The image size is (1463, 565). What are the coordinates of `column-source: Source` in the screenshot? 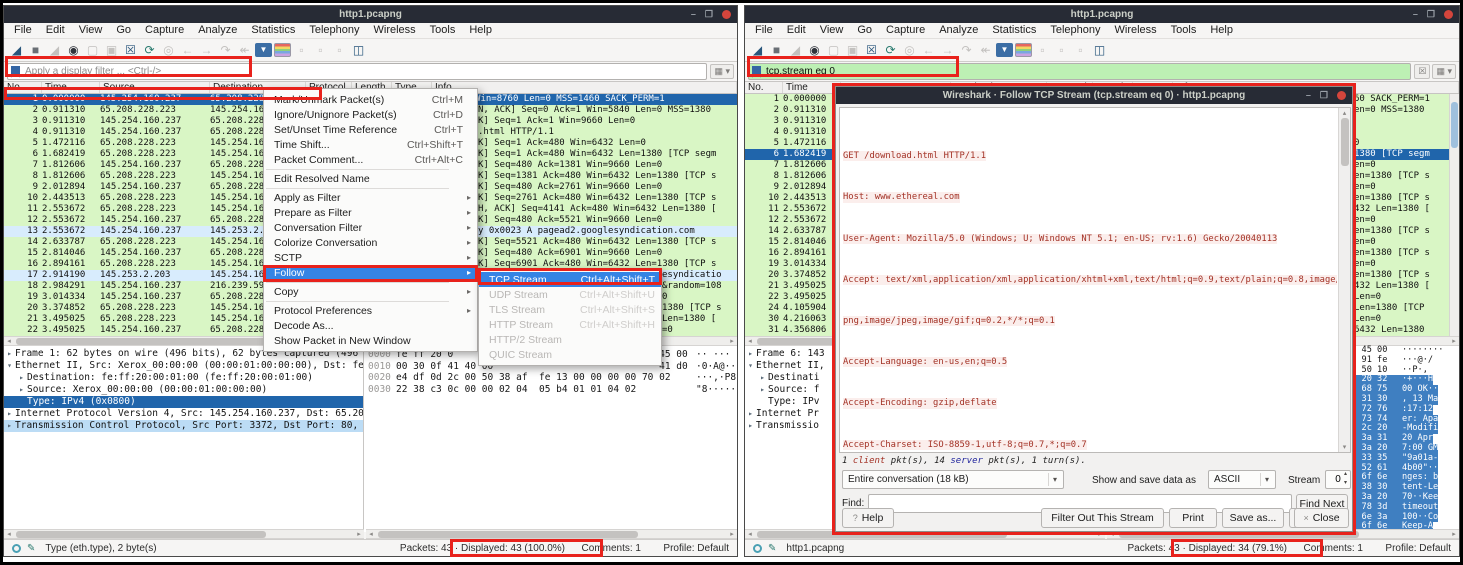 It's located at (155, 87).